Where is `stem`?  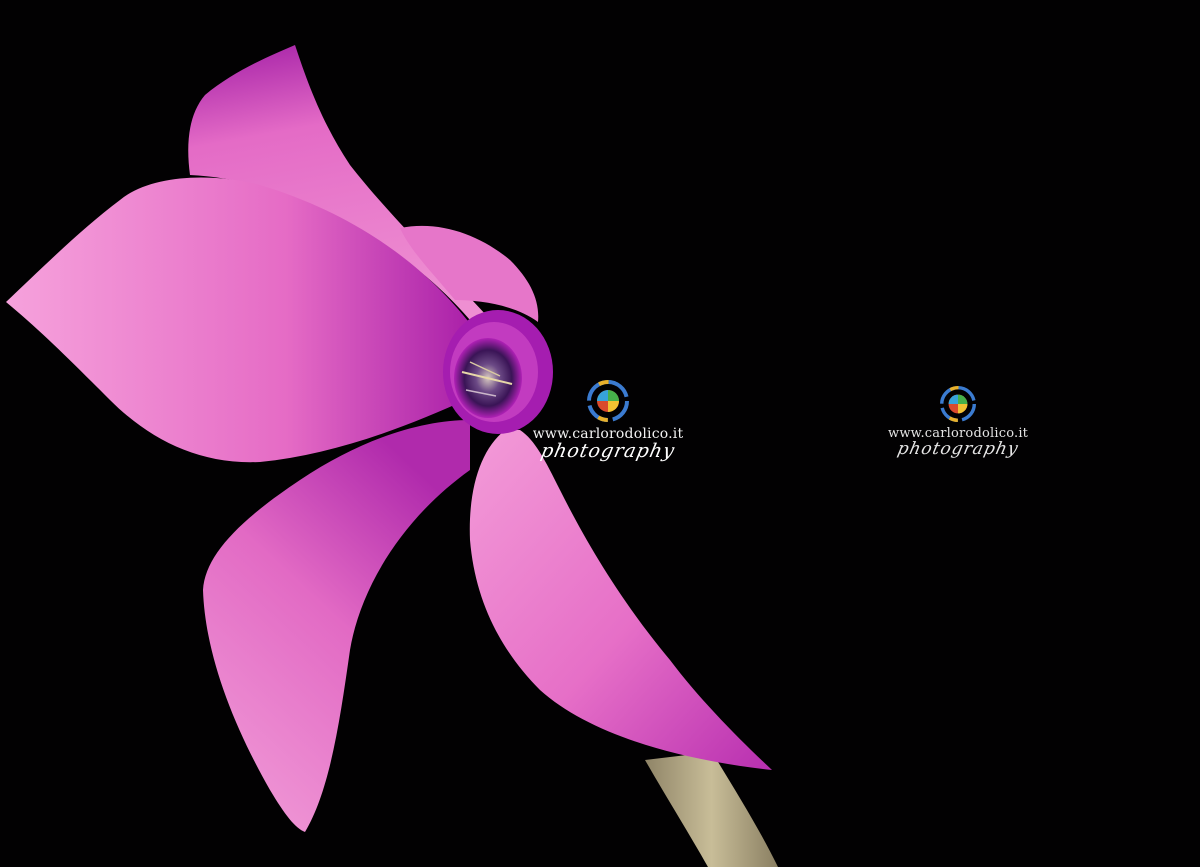 stem is located at coordinates (711, 809).